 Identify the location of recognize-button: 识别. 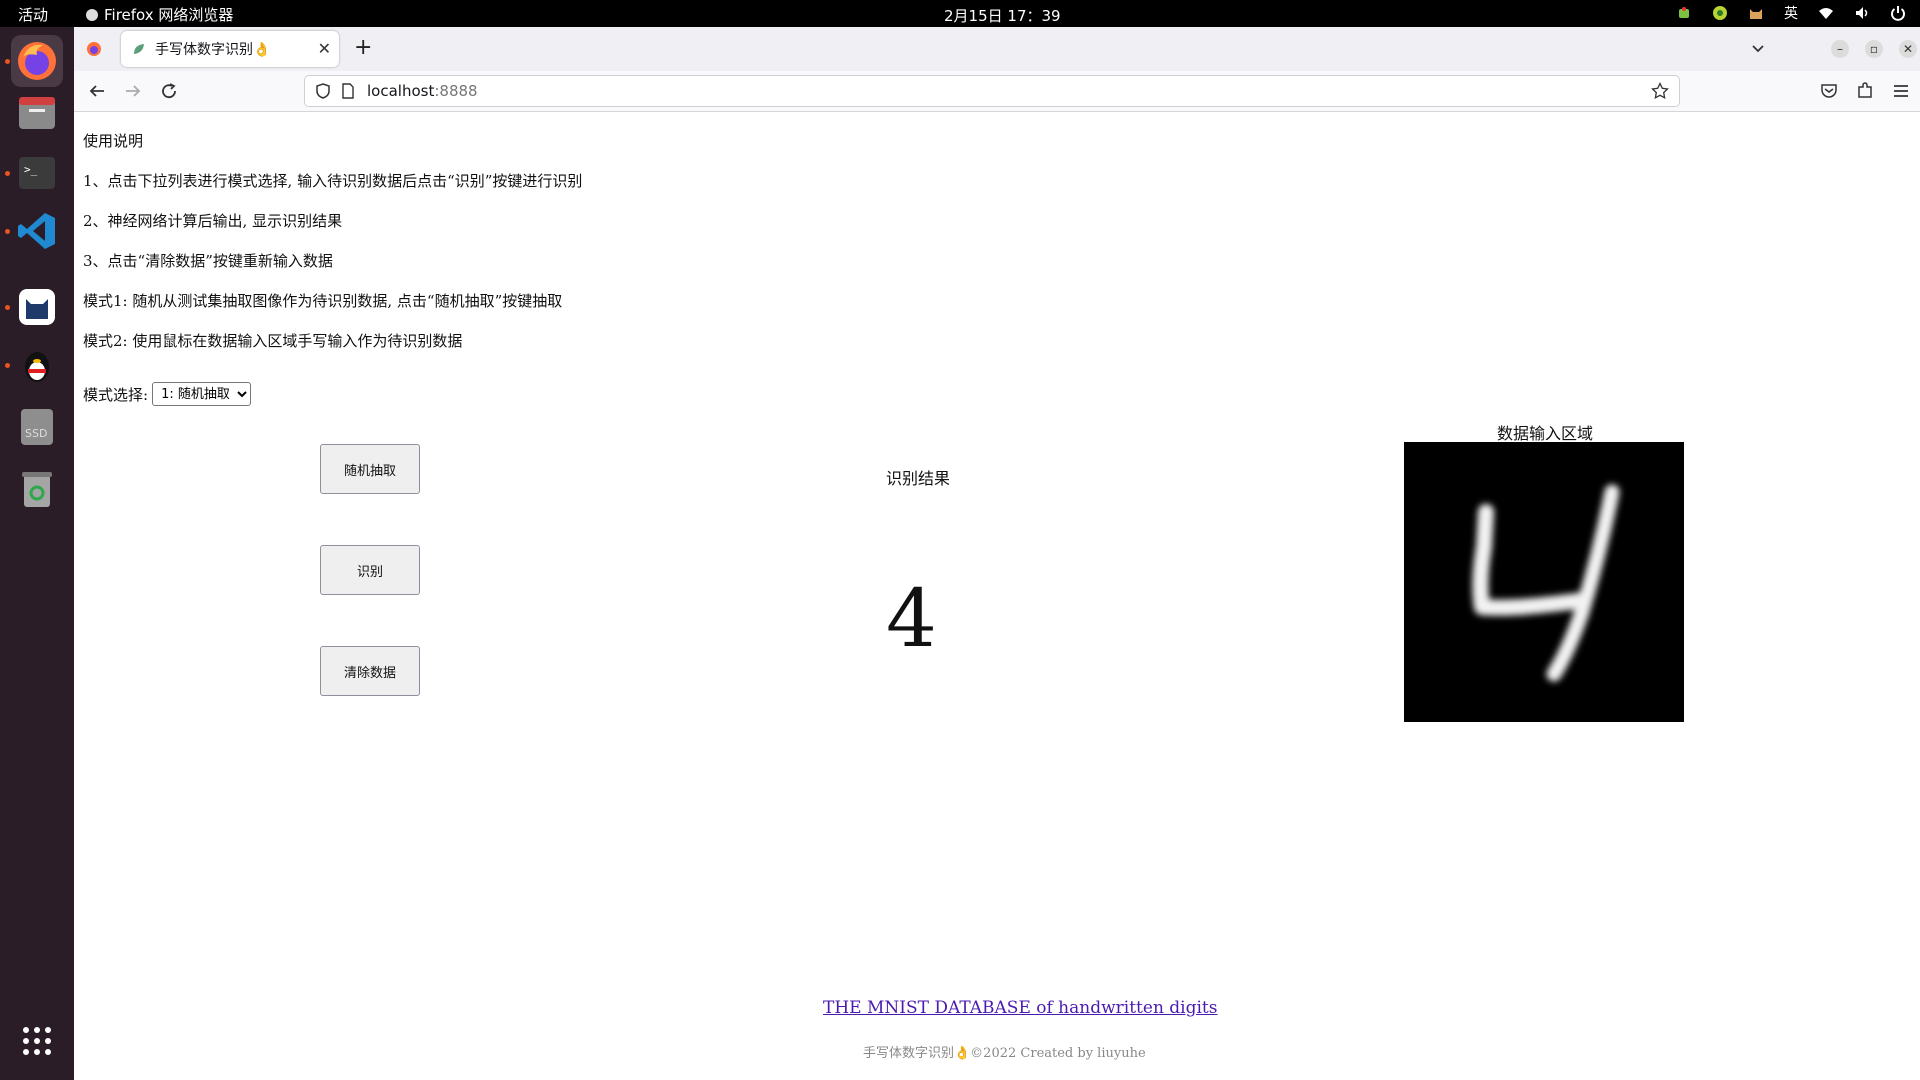
(370, 570).